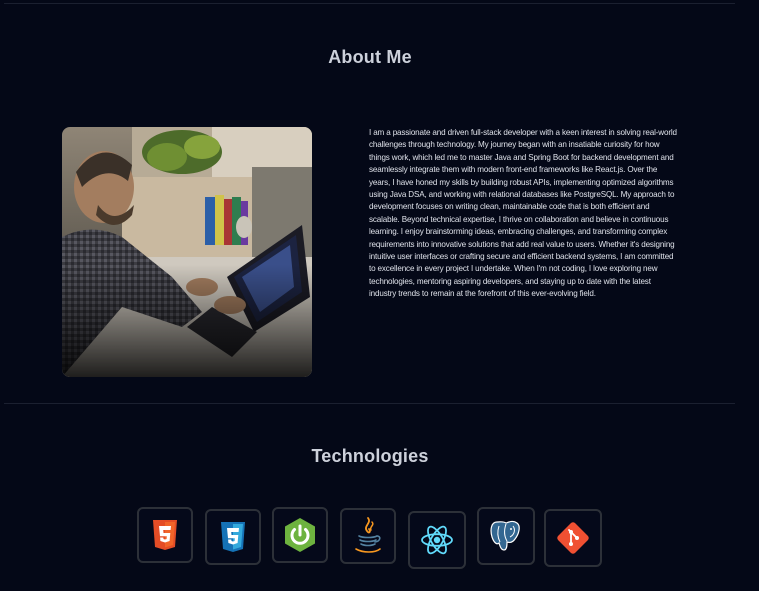 This screenshot has width=759, height=591. I want to click on tech-spring, so click(300, 535).